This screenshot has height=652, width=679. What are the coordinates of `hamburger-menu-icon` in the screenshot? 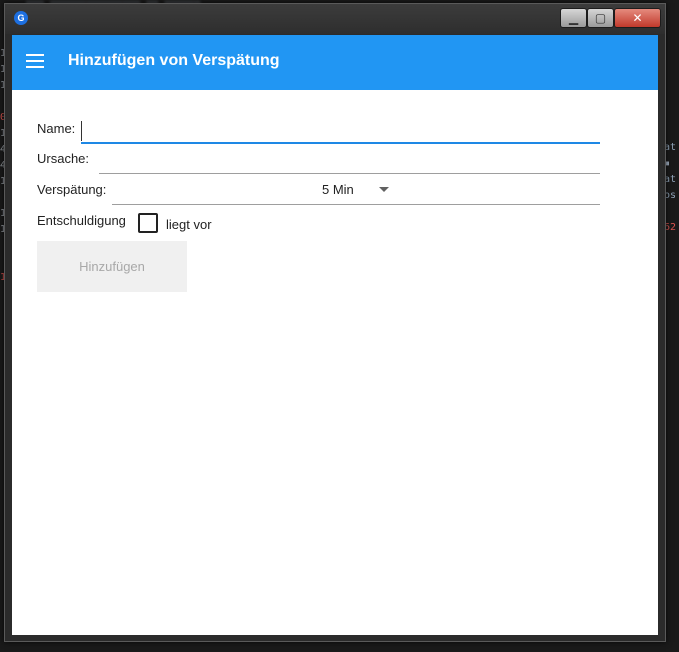 It's located at (35, 61).